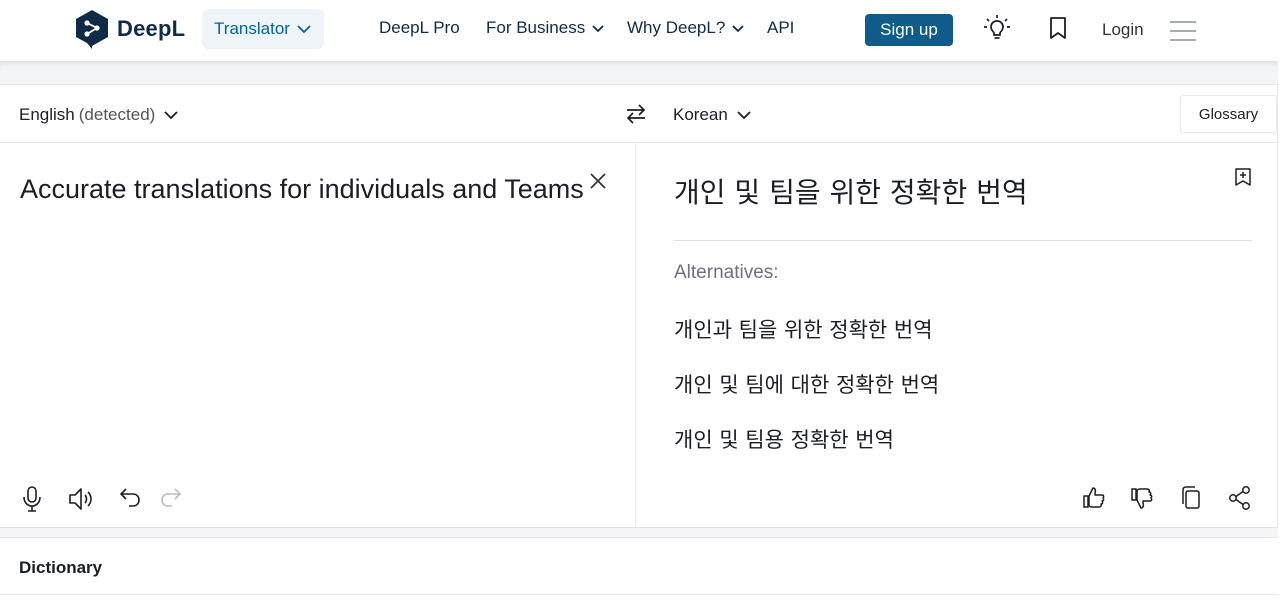  What do you see at coordinates (598, 181) in the screenshot?
I see `close-icon` at bounding box center [598, 181].